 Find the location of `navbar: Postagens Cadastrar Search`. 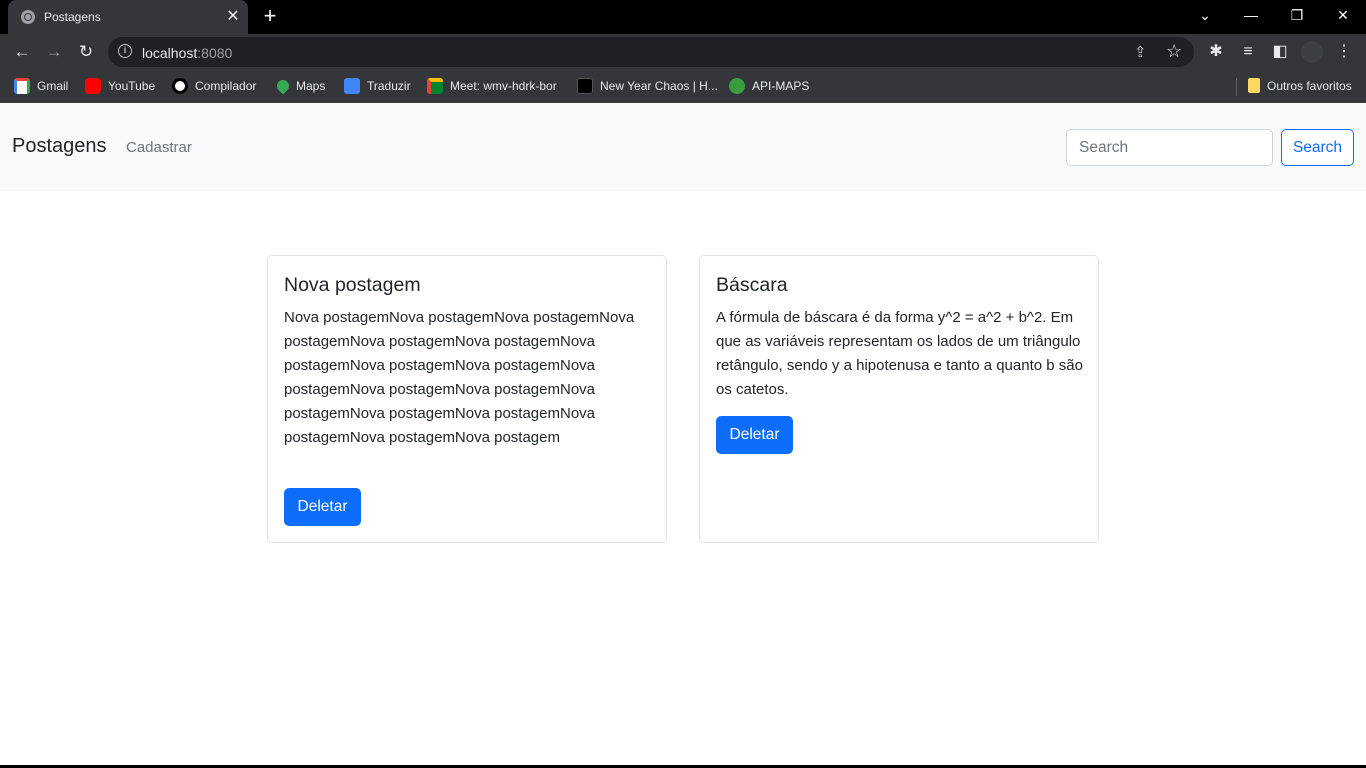

navbar: Postagens Cadastrar Search is located at coordinates (683, 147).